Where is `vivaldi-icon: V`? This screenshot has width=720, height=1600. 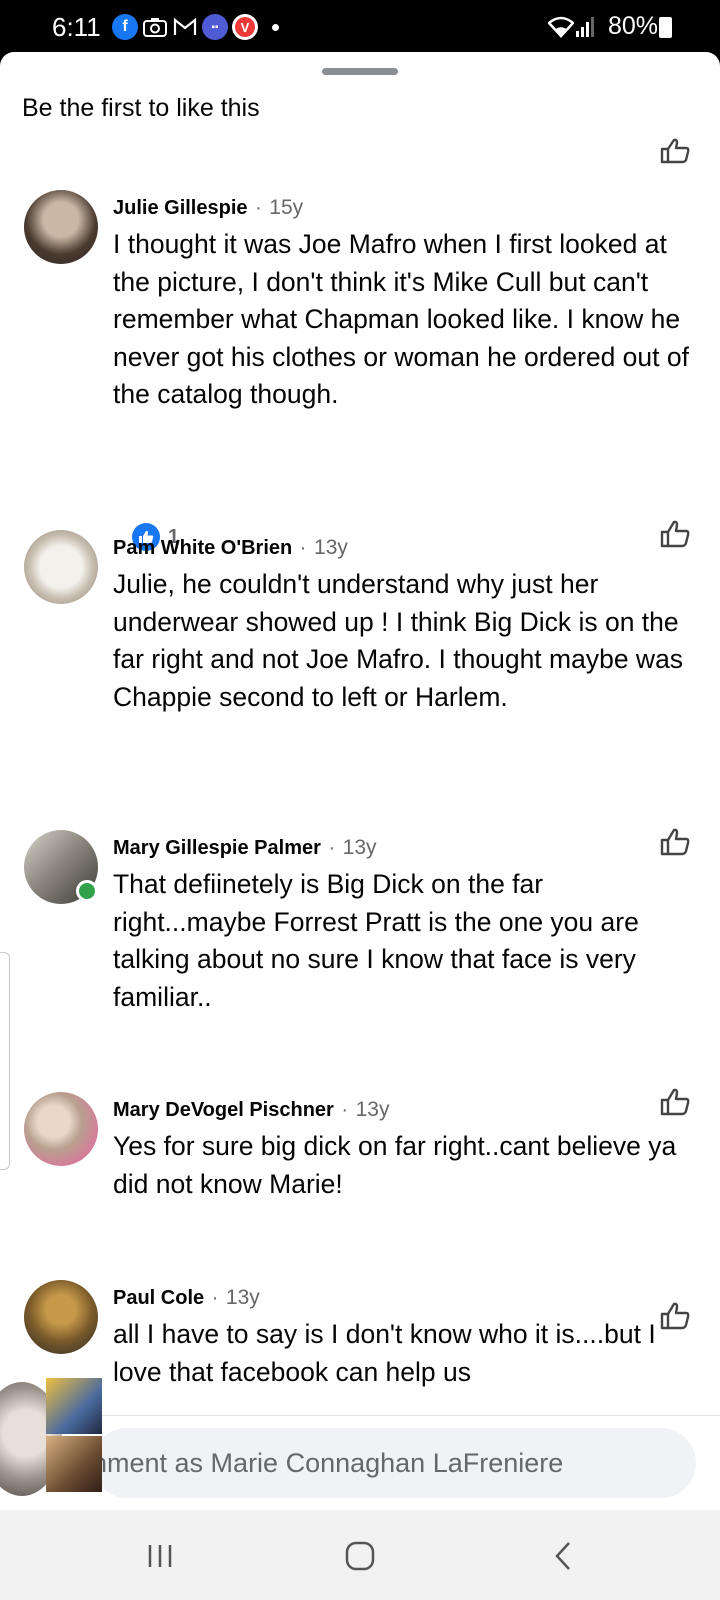
vivaldi-icon: V is located at coordinates (245, 27).